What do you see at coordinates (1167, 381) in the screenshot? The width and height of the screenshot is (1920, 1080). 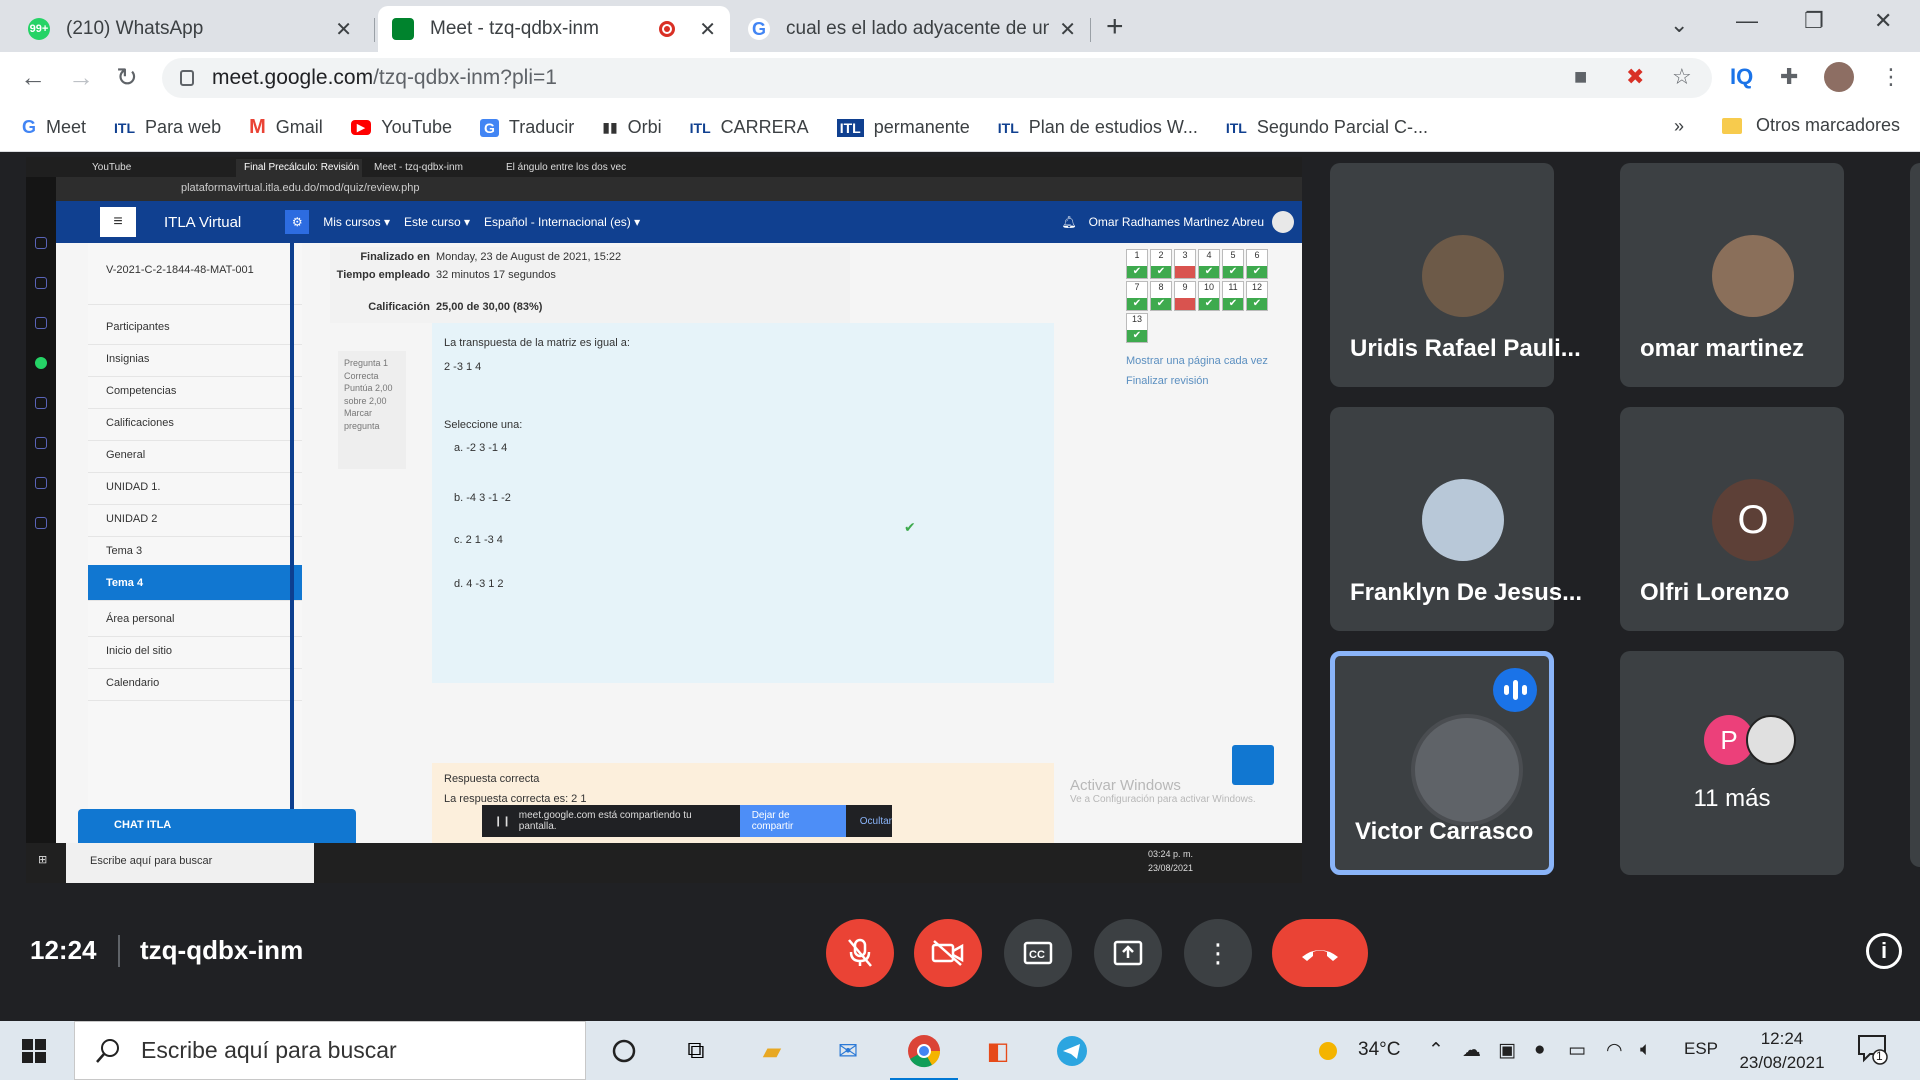 I see `finish-review-link: Finalizar revisión` at bounding box center [1167, 381].